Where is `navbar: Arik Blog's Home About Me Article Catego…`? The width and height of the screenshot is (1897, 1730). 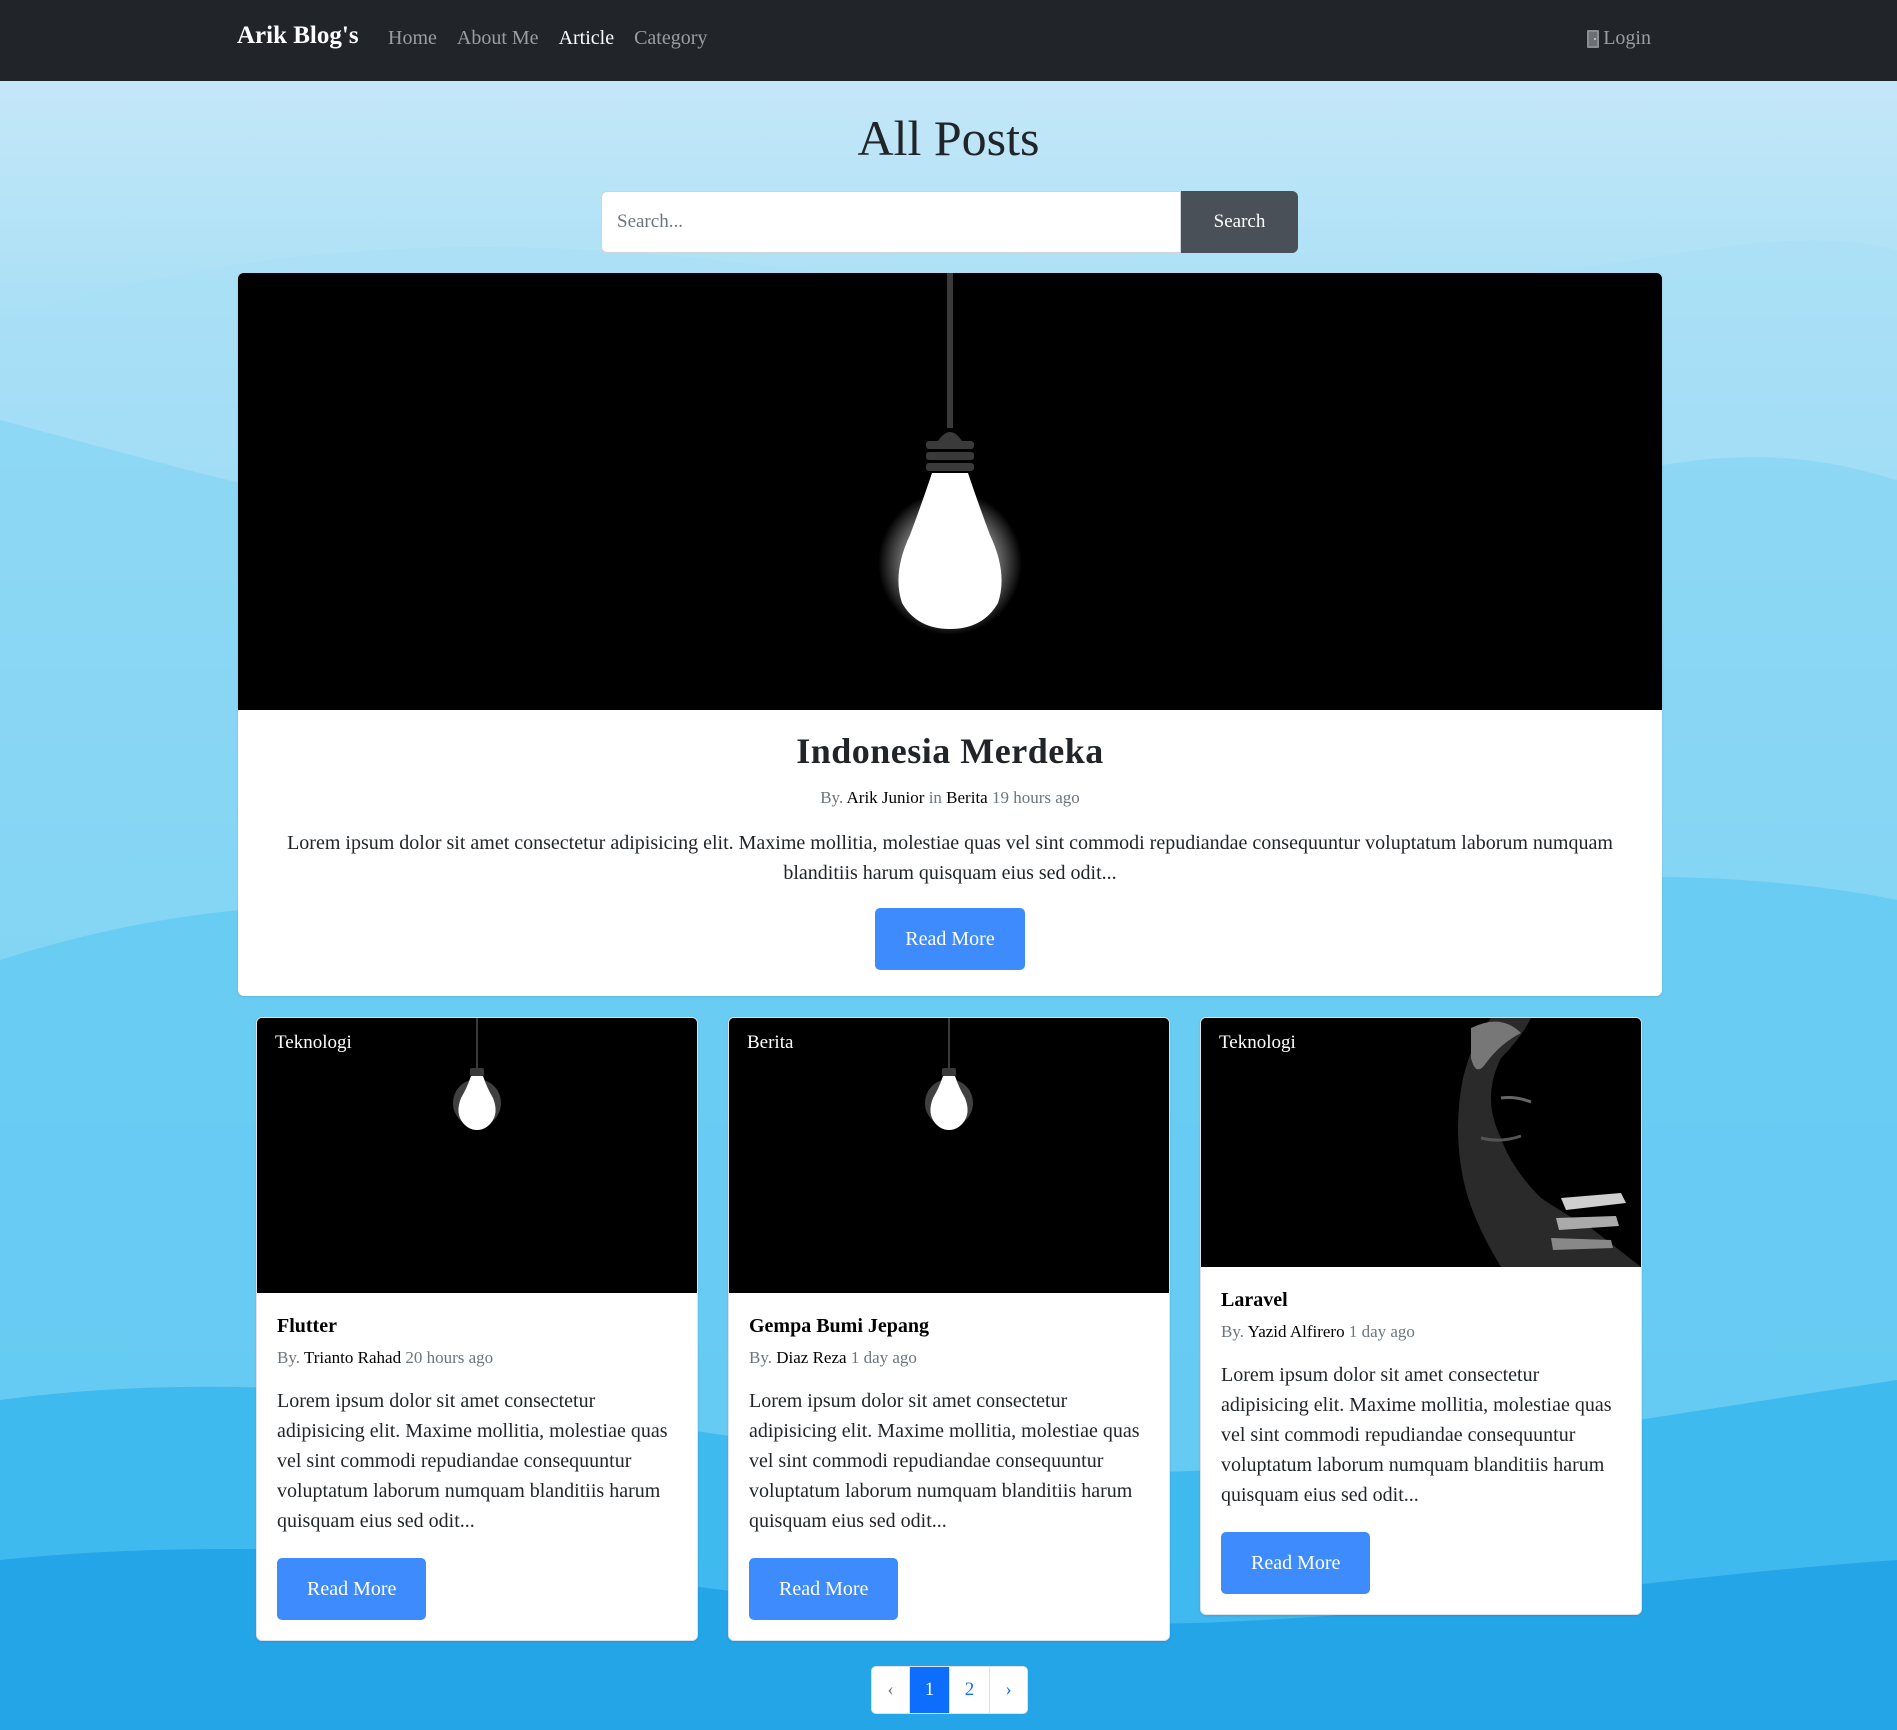 navbar: Arik Blog's Home About Me Article Catego… is located at coordinates (948, 40).